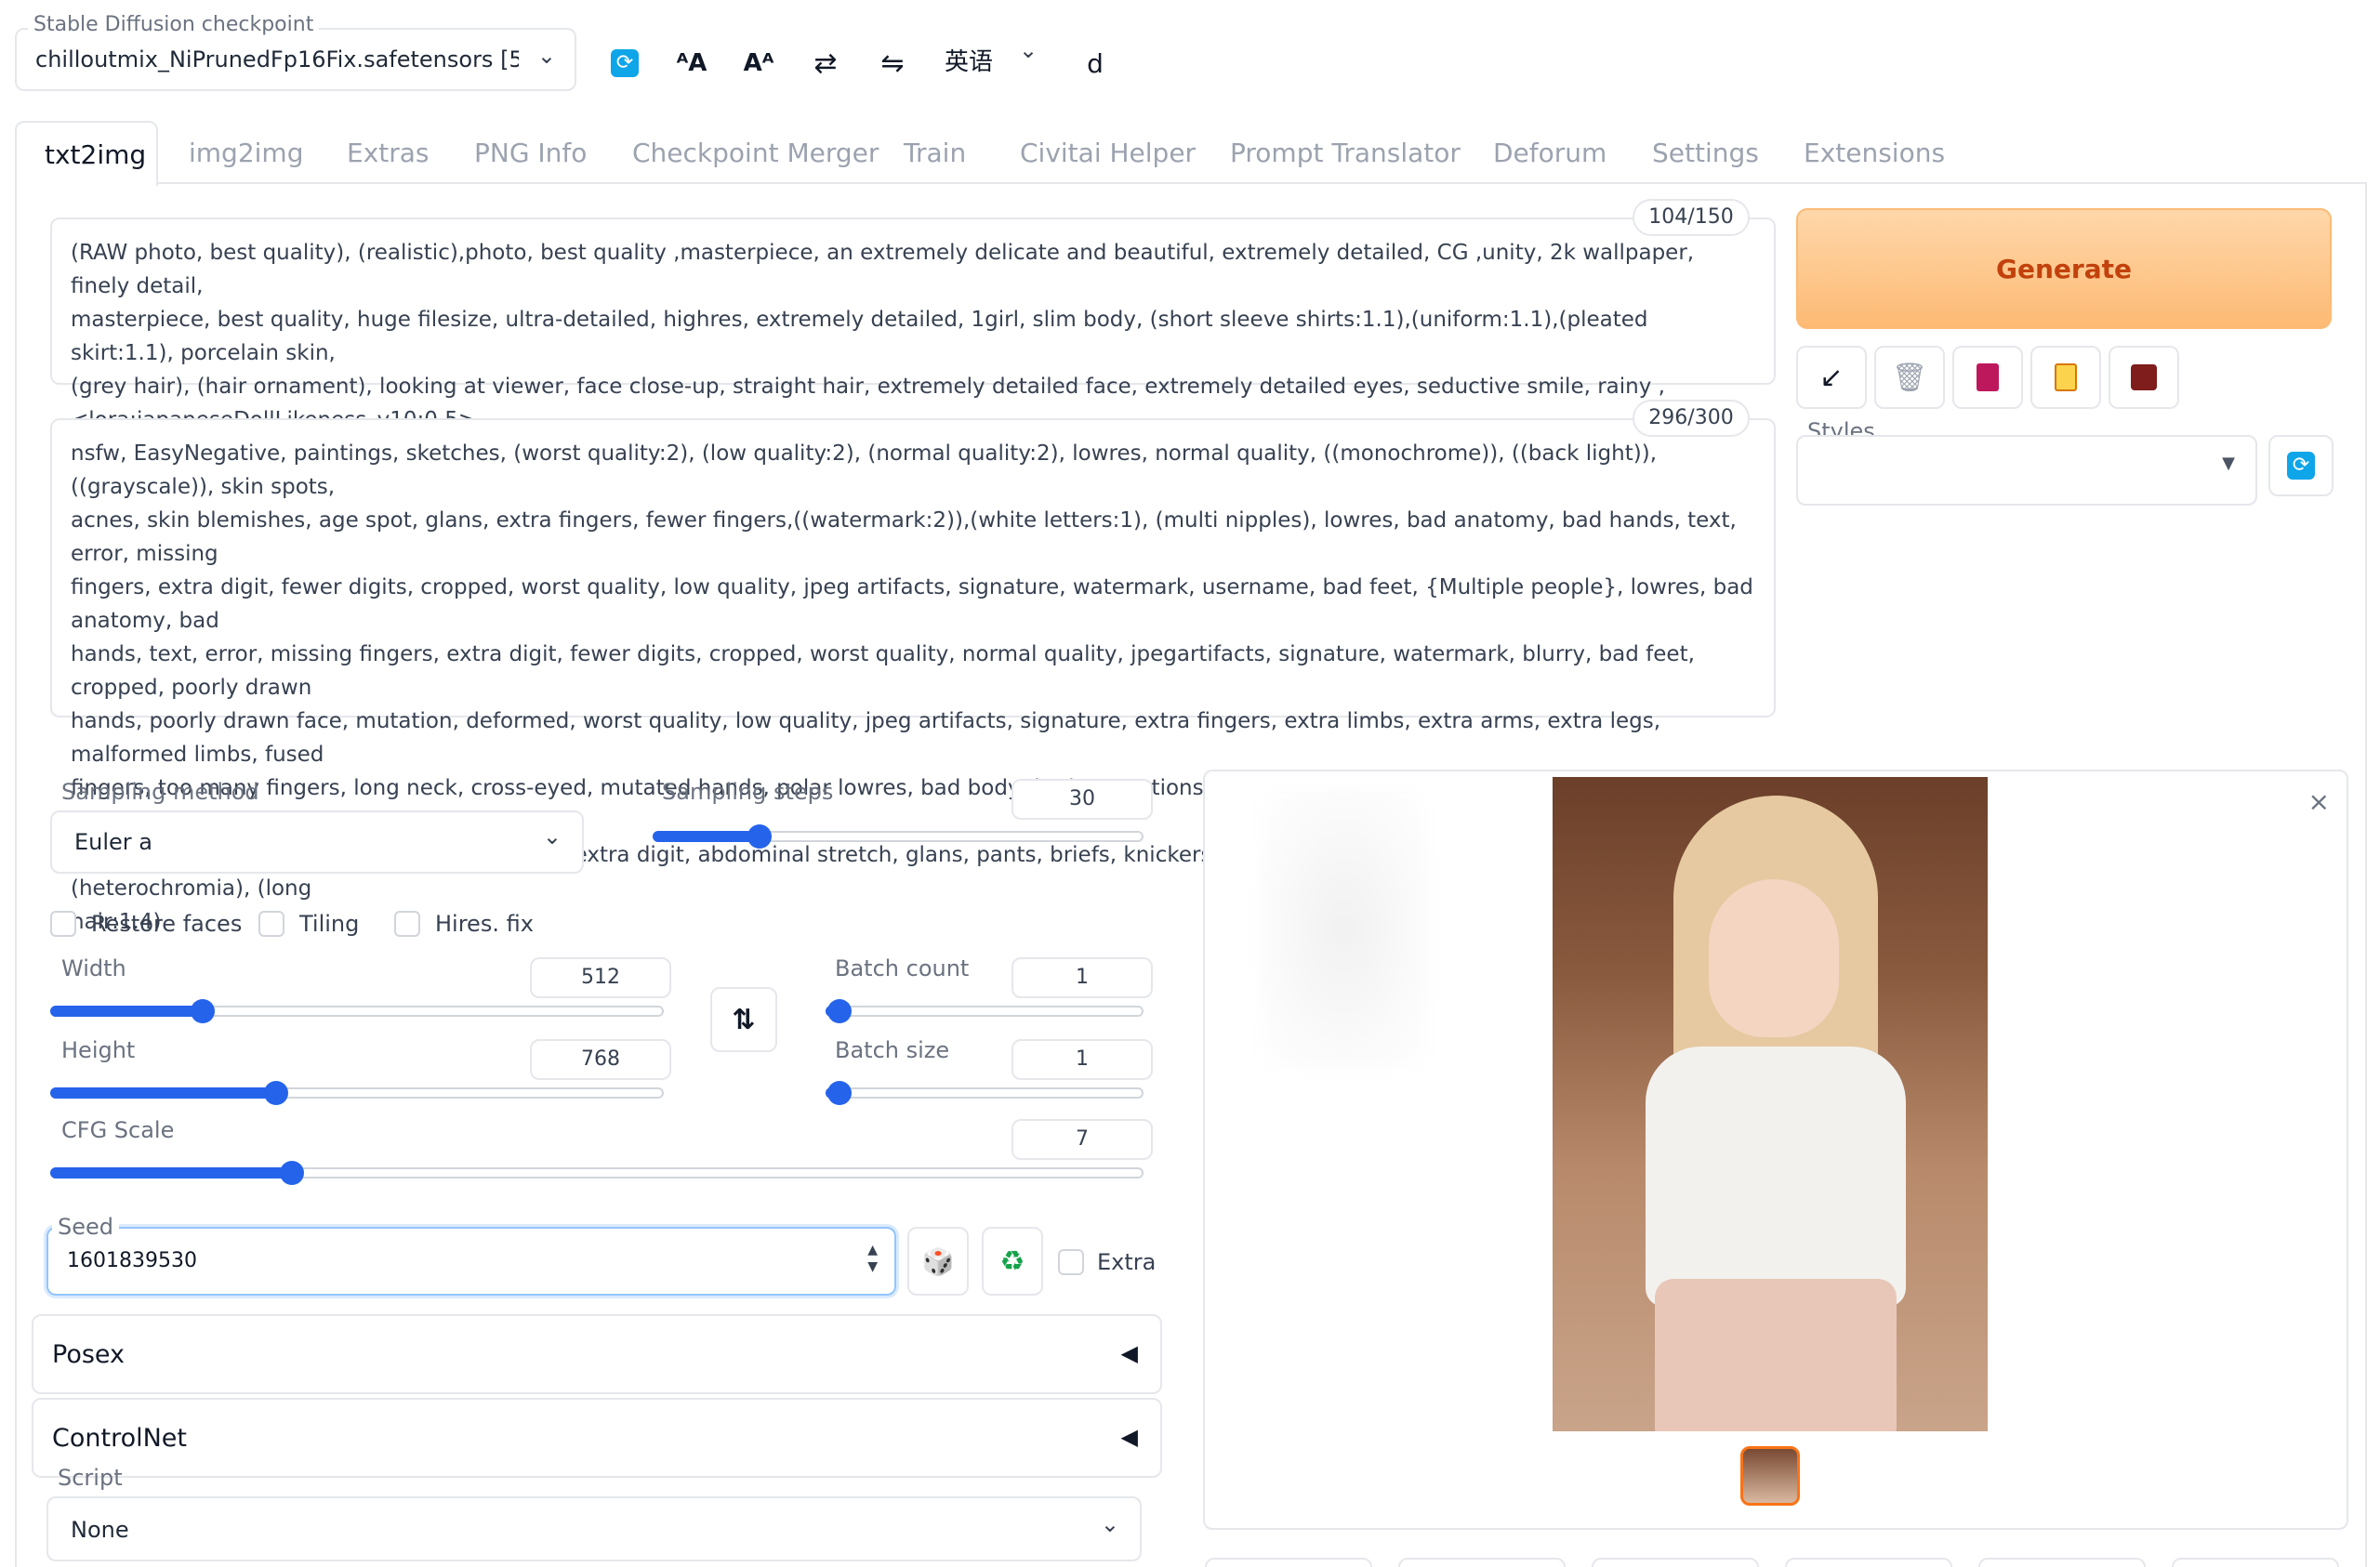 This screenshot has width=2380, height=1567. Describe the element at coordinates (1071, 1262) in the screenshot. I see `extra-seed-checkbox` at that location.